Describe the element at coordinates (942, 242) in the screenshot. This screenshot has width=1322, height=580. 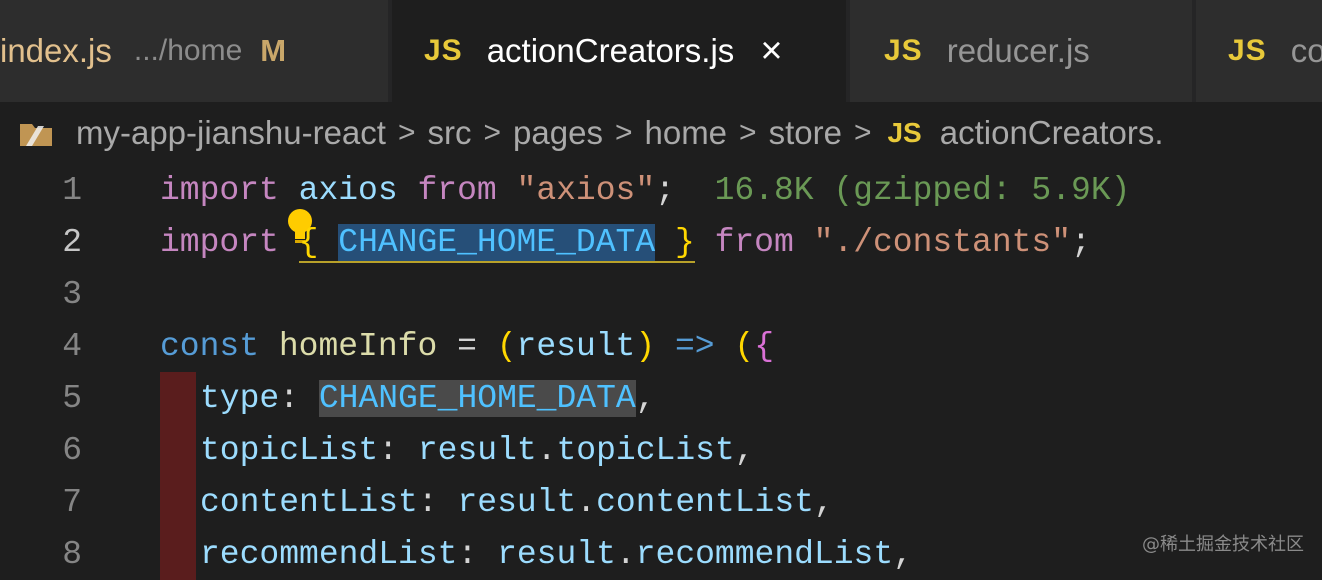
I see `string-literal: "./constants"` at that location.